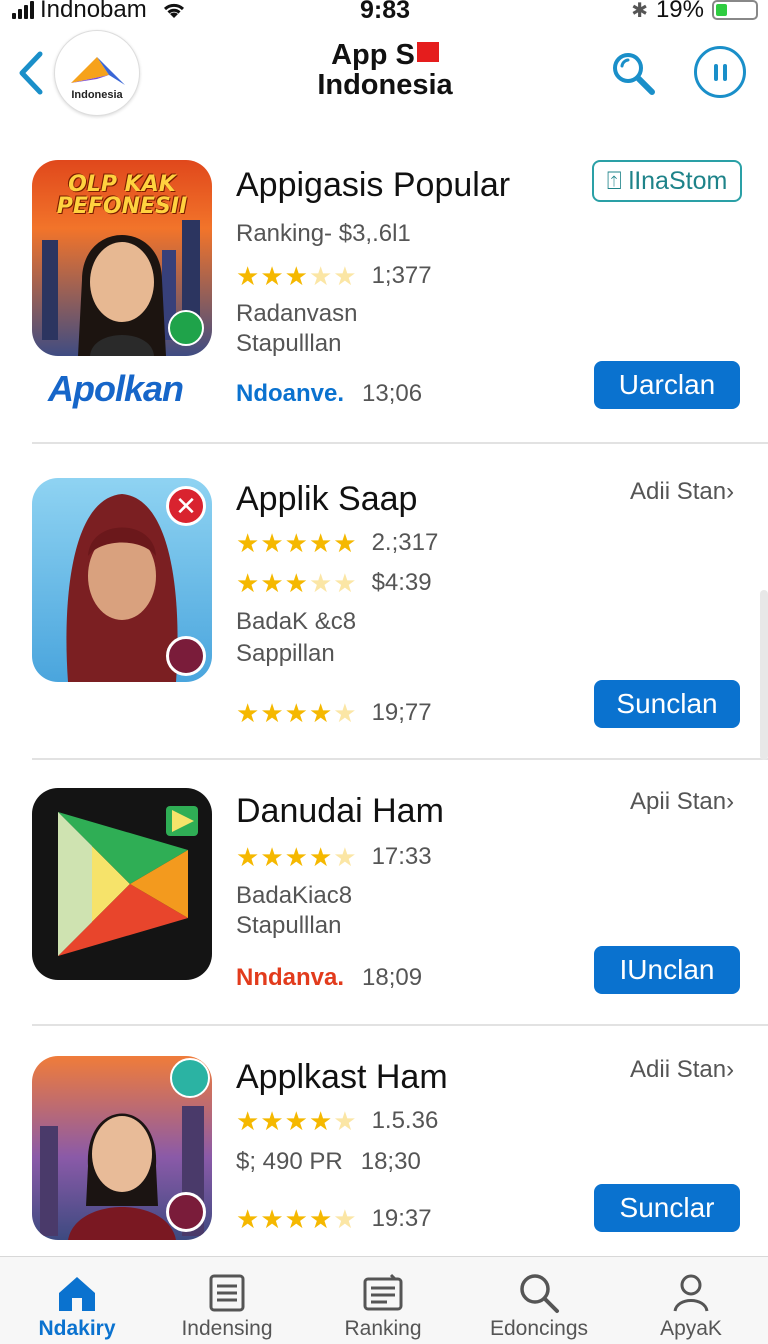 The width and height of the screenshot is (768, 1344). I want to click on bluetooth-icon: ✱, so click(639, 11).